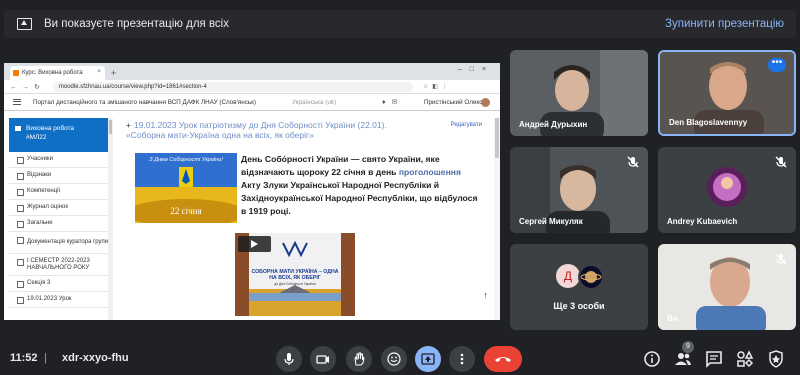 Image resolution: width=800 pixels, height=375 pixels. Describe the element at coordinates (60, 224) in the screenshot. I see `sidebar-item: Загальне` at that location.